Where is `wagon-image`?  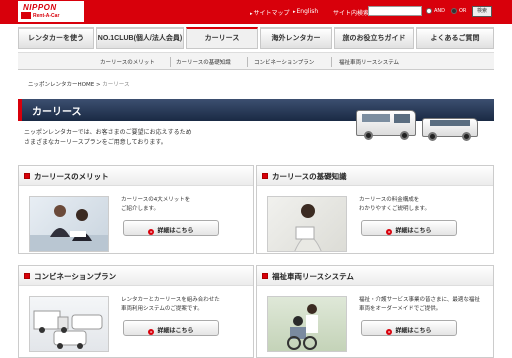 wagon-image is located at coordinates (451, 129).